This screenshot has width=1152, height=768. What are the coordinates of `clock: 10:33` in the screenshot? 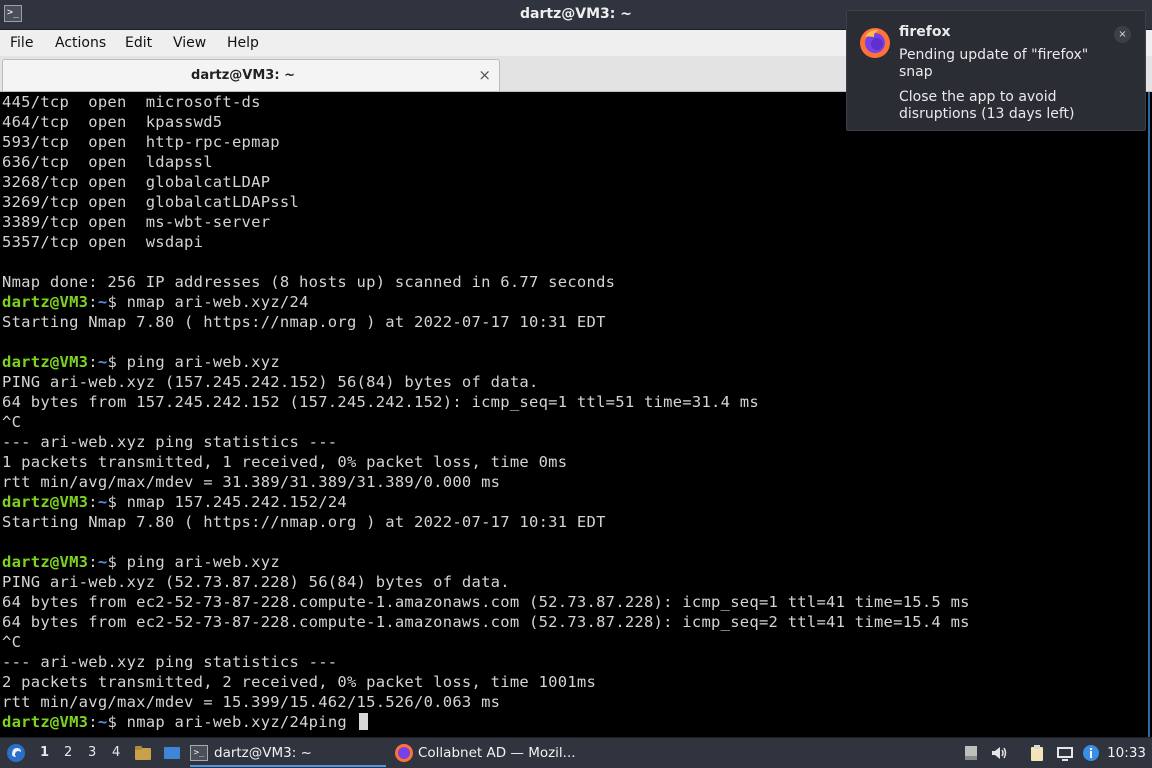 It's located at (1126, 753).